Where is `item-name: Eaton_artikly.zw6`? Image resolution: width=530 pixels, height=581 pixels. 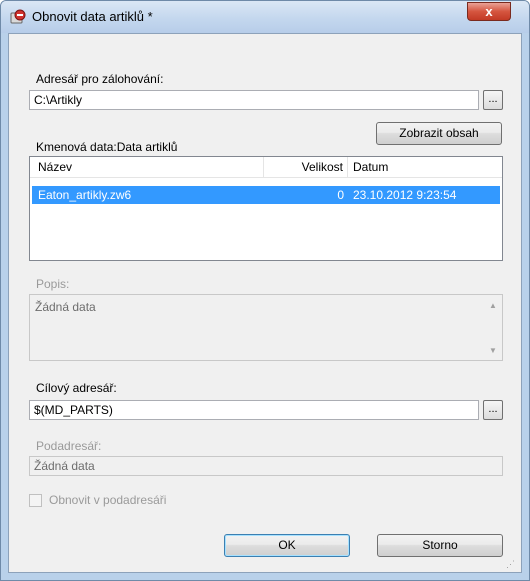 item-name: Eaton_artikly.zw6 is located at coordinates (85, 195).